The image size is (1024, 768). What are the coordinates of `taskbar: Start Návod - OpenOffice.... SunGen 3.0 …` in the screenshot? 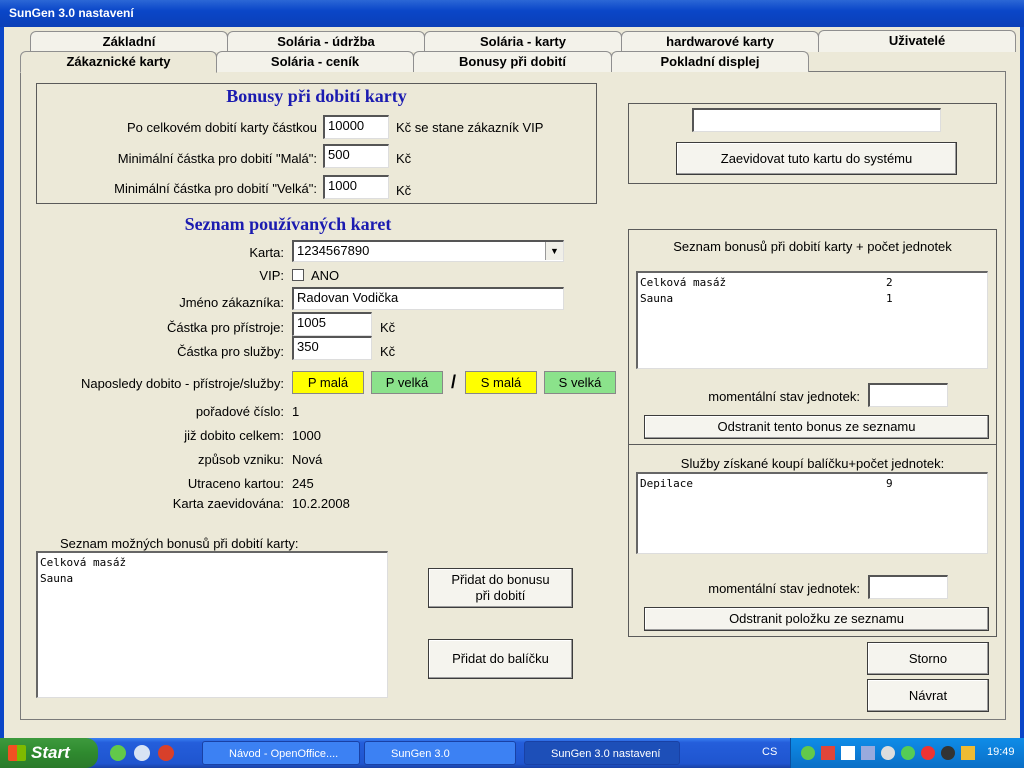 It's located at (512, 753).